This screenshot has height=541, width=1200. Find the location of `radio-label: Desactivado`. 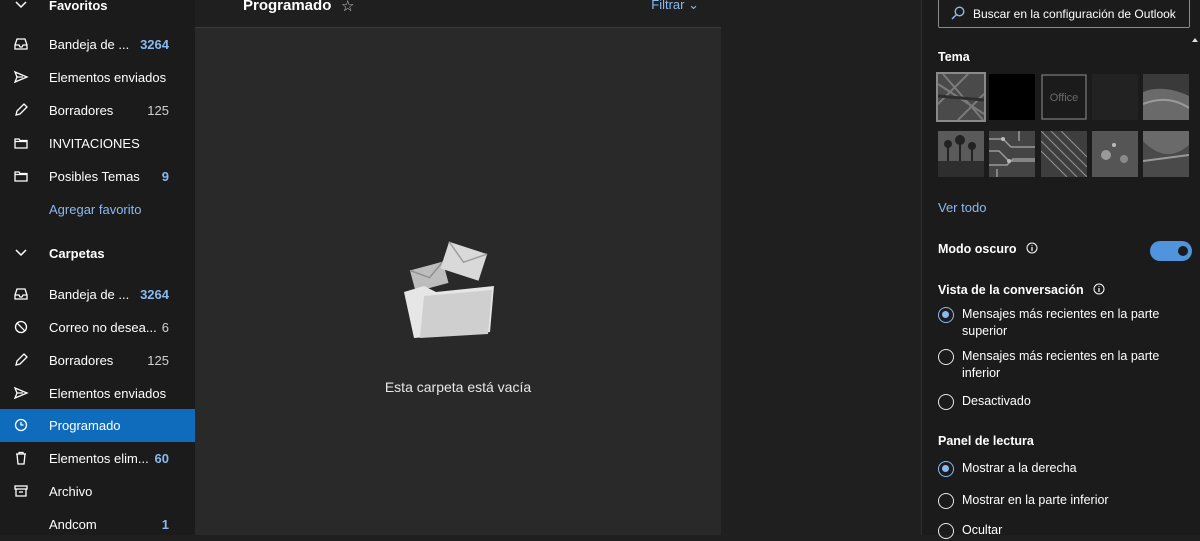

radio-label: Desactivado is located at coordinates (996, 401).